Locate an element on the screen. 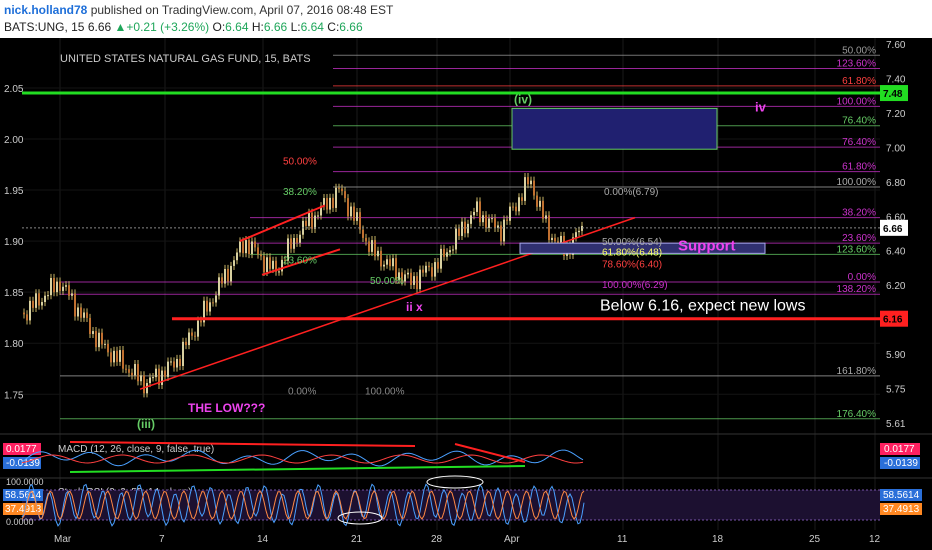 The width and height of the screenshot is (932, 550). wave-iv-magenta-label: iv is located at coordinates (761, 106).